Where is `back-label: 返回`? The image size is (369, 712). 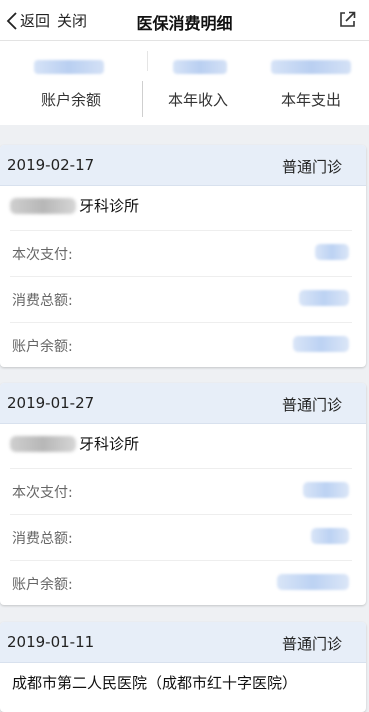
back-label: 返回 is located at coordinates (35, 21).